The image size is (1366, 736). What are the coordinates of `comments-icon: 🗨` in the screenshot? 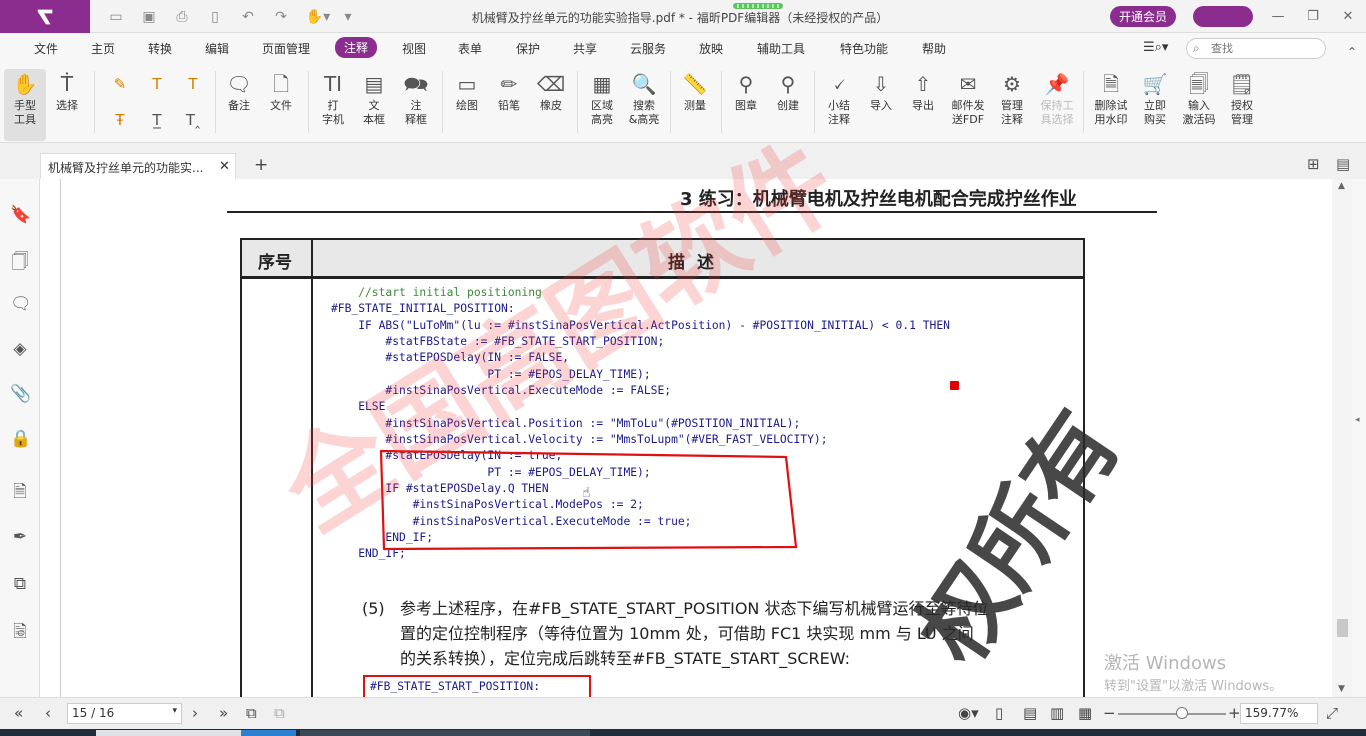 It's located at (21, 305).